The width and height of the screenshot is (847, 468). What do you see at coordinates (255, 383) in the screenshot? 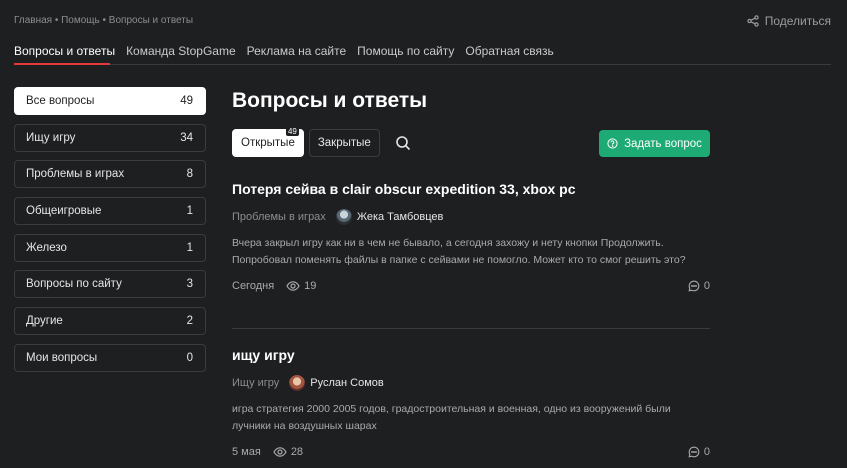
I see `question-category: Ищу игру` at bounding box center [255, 383].